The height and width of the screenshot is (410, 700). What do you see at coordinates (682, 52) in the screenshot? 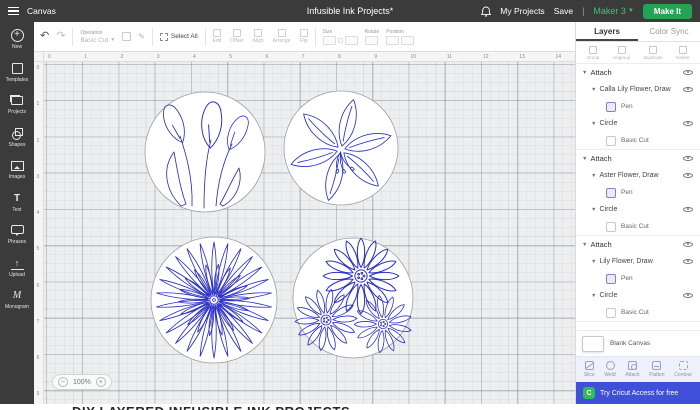
I see `delete-button: Delete` at bounding box center [682, 52].